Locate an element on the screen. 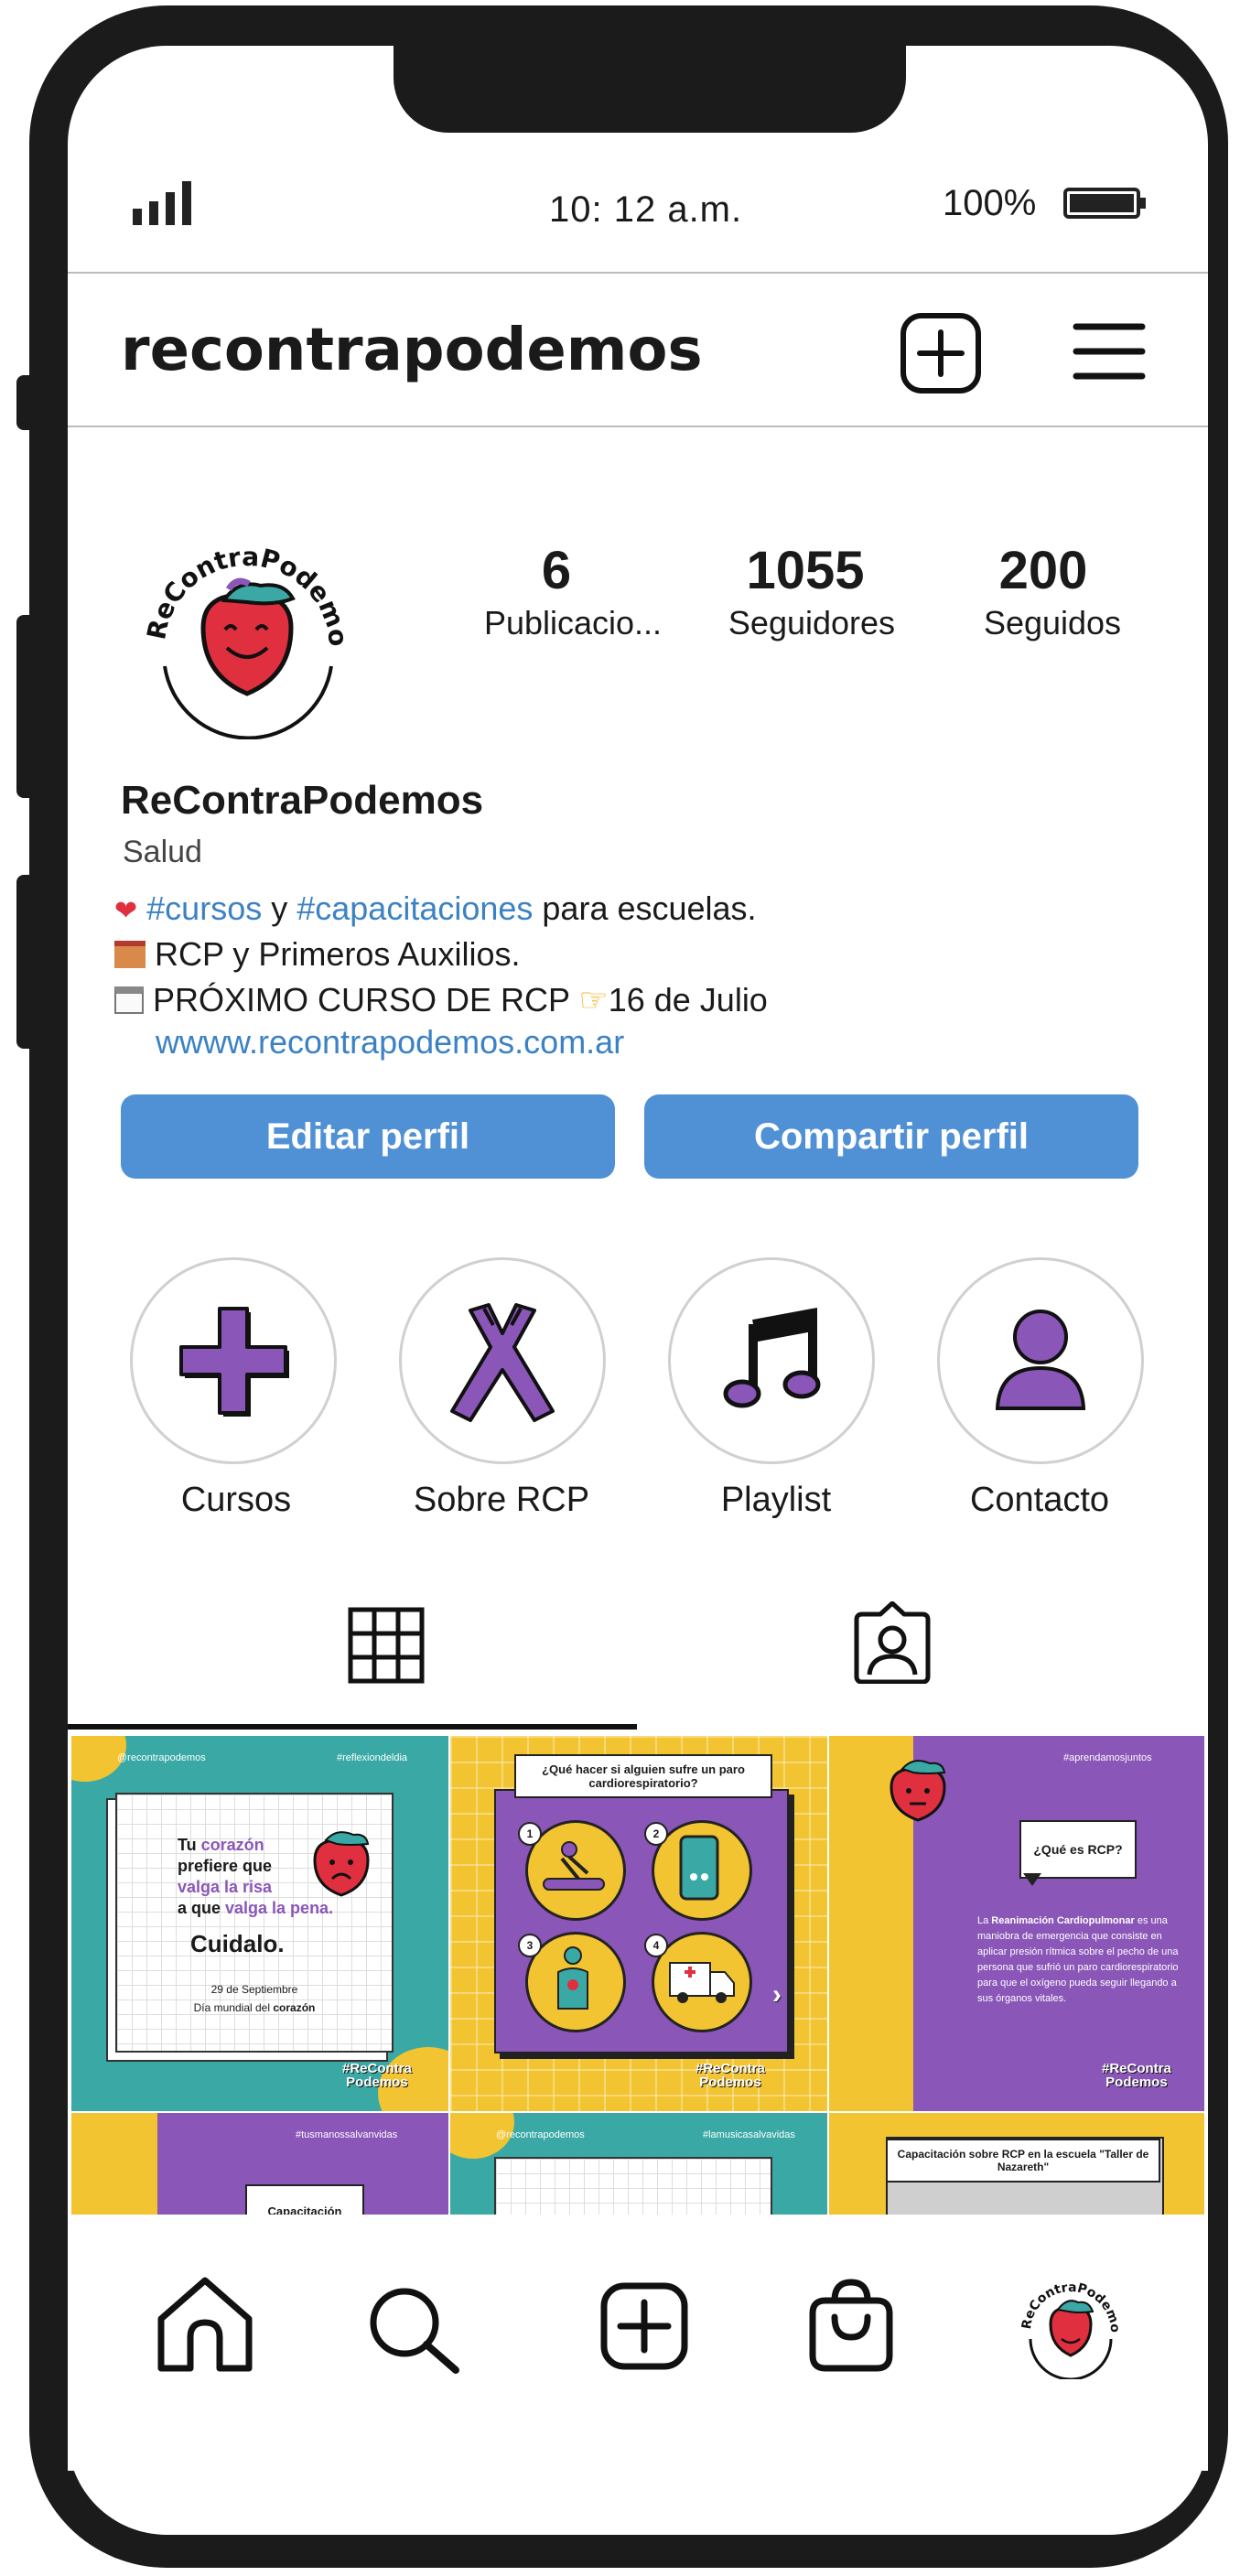 The image size is (1240, 2576). highlight-playlist is located at coordinates (771, 1360).